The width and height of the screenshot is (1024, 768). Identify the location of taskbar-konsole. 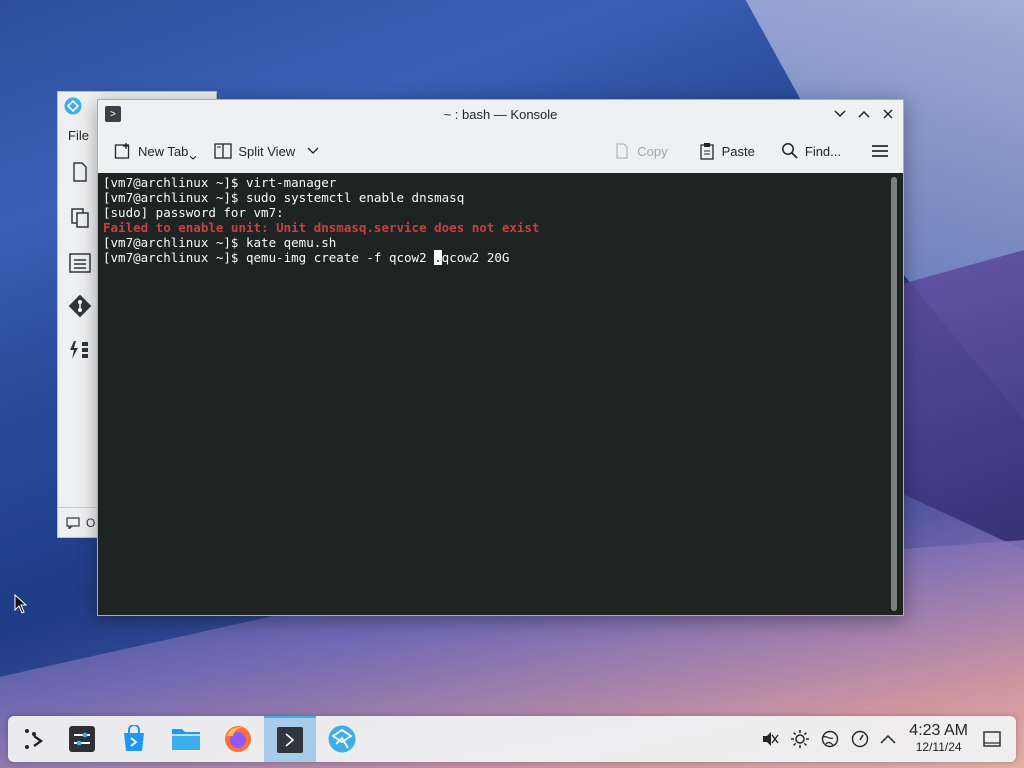
(290, 739).